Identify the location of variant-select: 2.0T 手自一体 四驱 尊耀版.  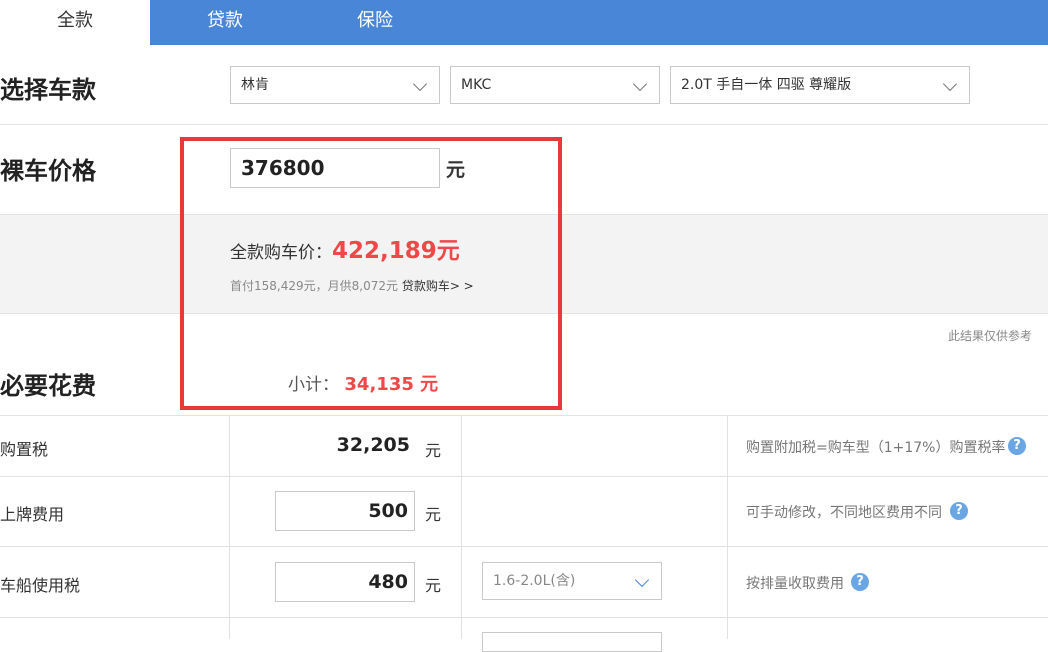
(820, 85).